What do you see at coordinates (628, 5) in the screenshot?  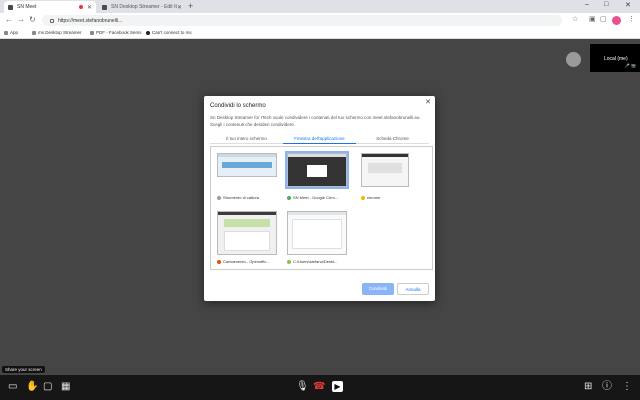 I see `close-window-button: ✕` at bounding box center [628, 5].